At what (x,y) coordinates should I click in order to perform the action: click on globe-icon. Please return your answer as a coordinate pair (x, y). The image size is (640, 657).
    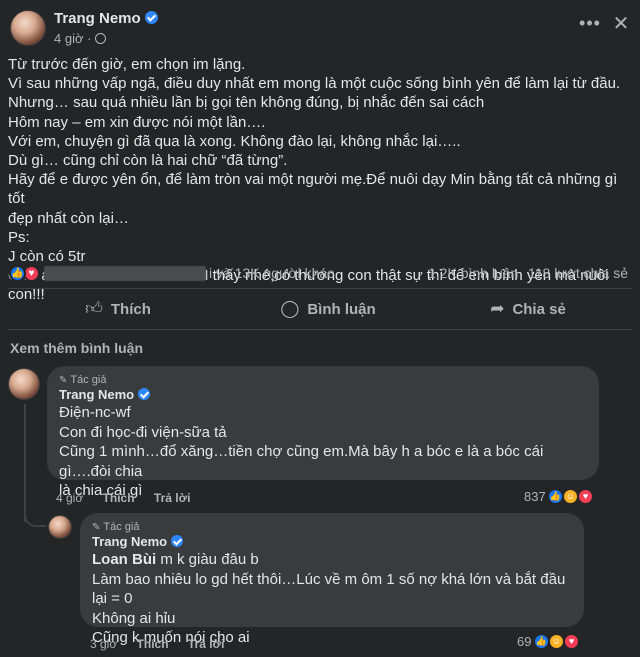
    Looking at the image, I should click on (101, 38).